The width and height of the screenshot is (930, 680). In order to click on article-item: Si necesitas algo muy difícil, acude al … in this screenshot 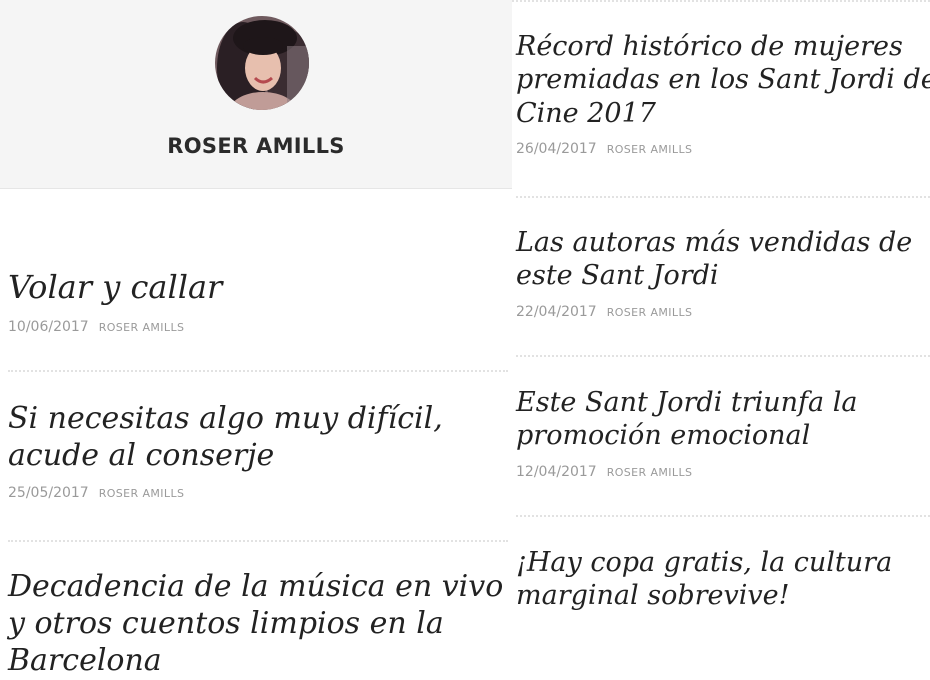, I will do `click(260, 450)`.